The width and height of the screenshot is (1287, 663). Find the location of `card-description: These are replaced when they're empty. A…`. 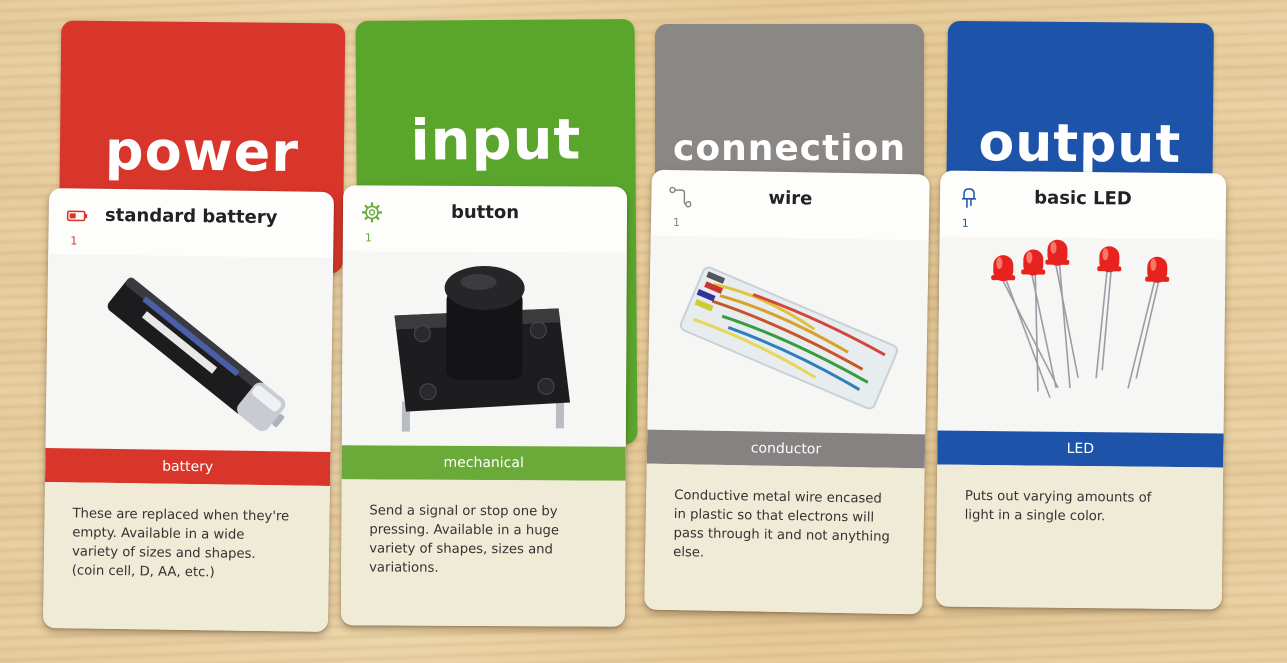

card-description: These are replaced when they're empty. A… is located at coordinates (186, 557).